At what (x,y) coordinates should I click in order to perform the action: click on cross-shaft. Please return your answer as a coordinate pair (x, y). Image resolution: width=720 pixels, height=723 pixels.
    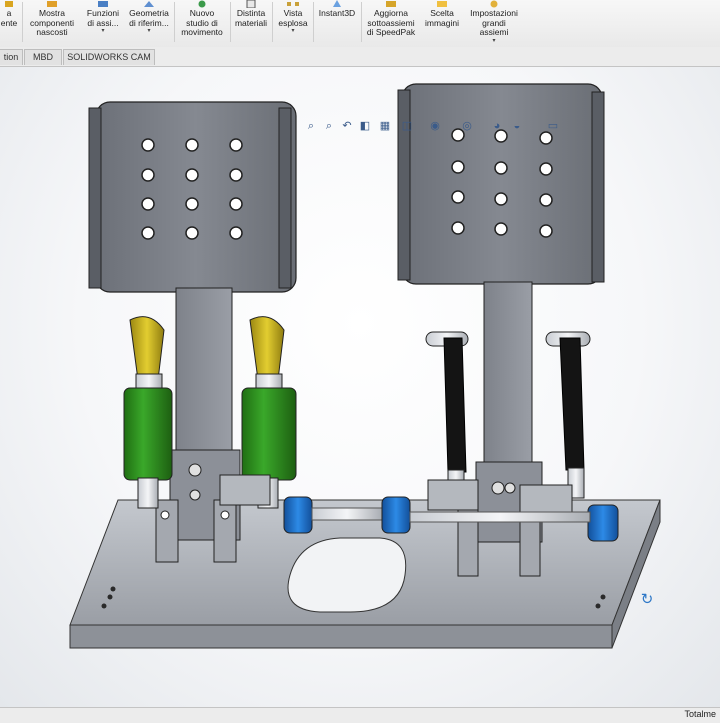
    Looking at the image, I should click on (347, 514).